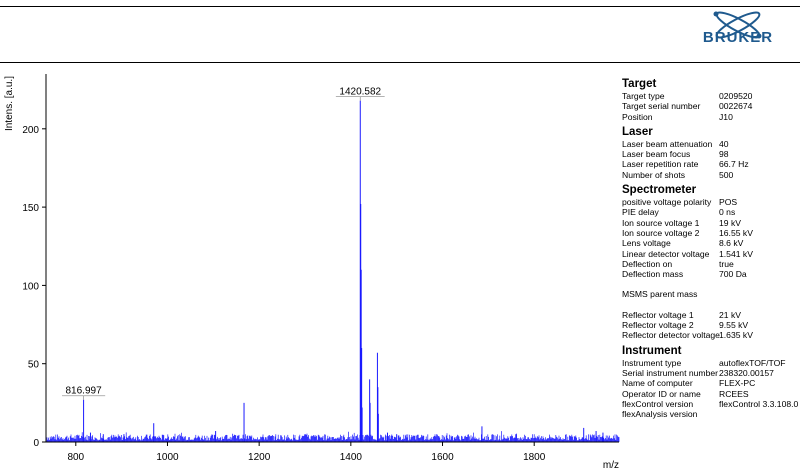  Describe the element at coordinates (652, 362) in the screenshot. I see `info-key: Instrument type` at that location.